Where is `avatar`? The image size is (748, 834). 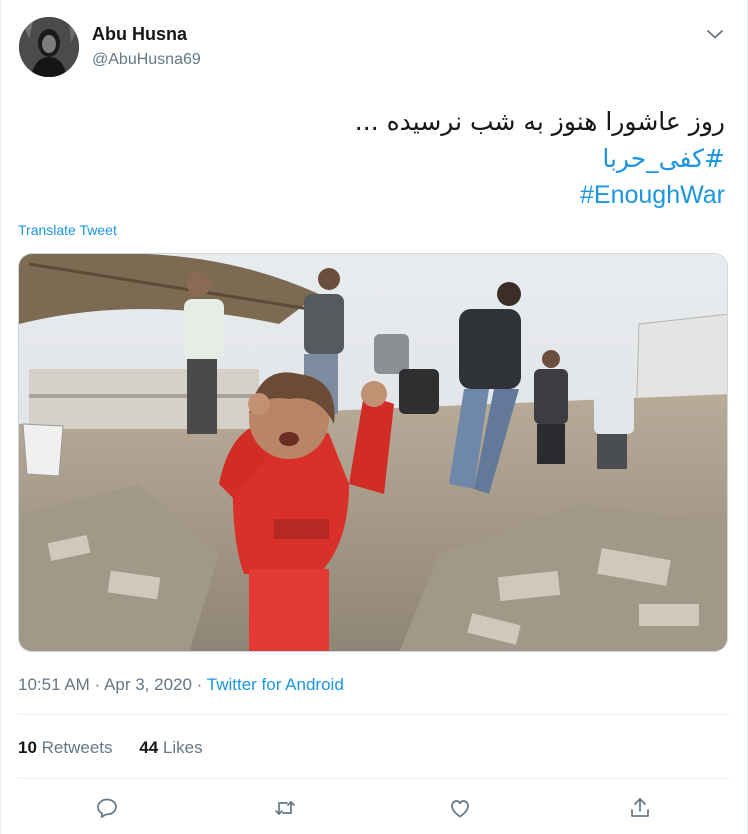 avatar is located at coordinates (49, 47).